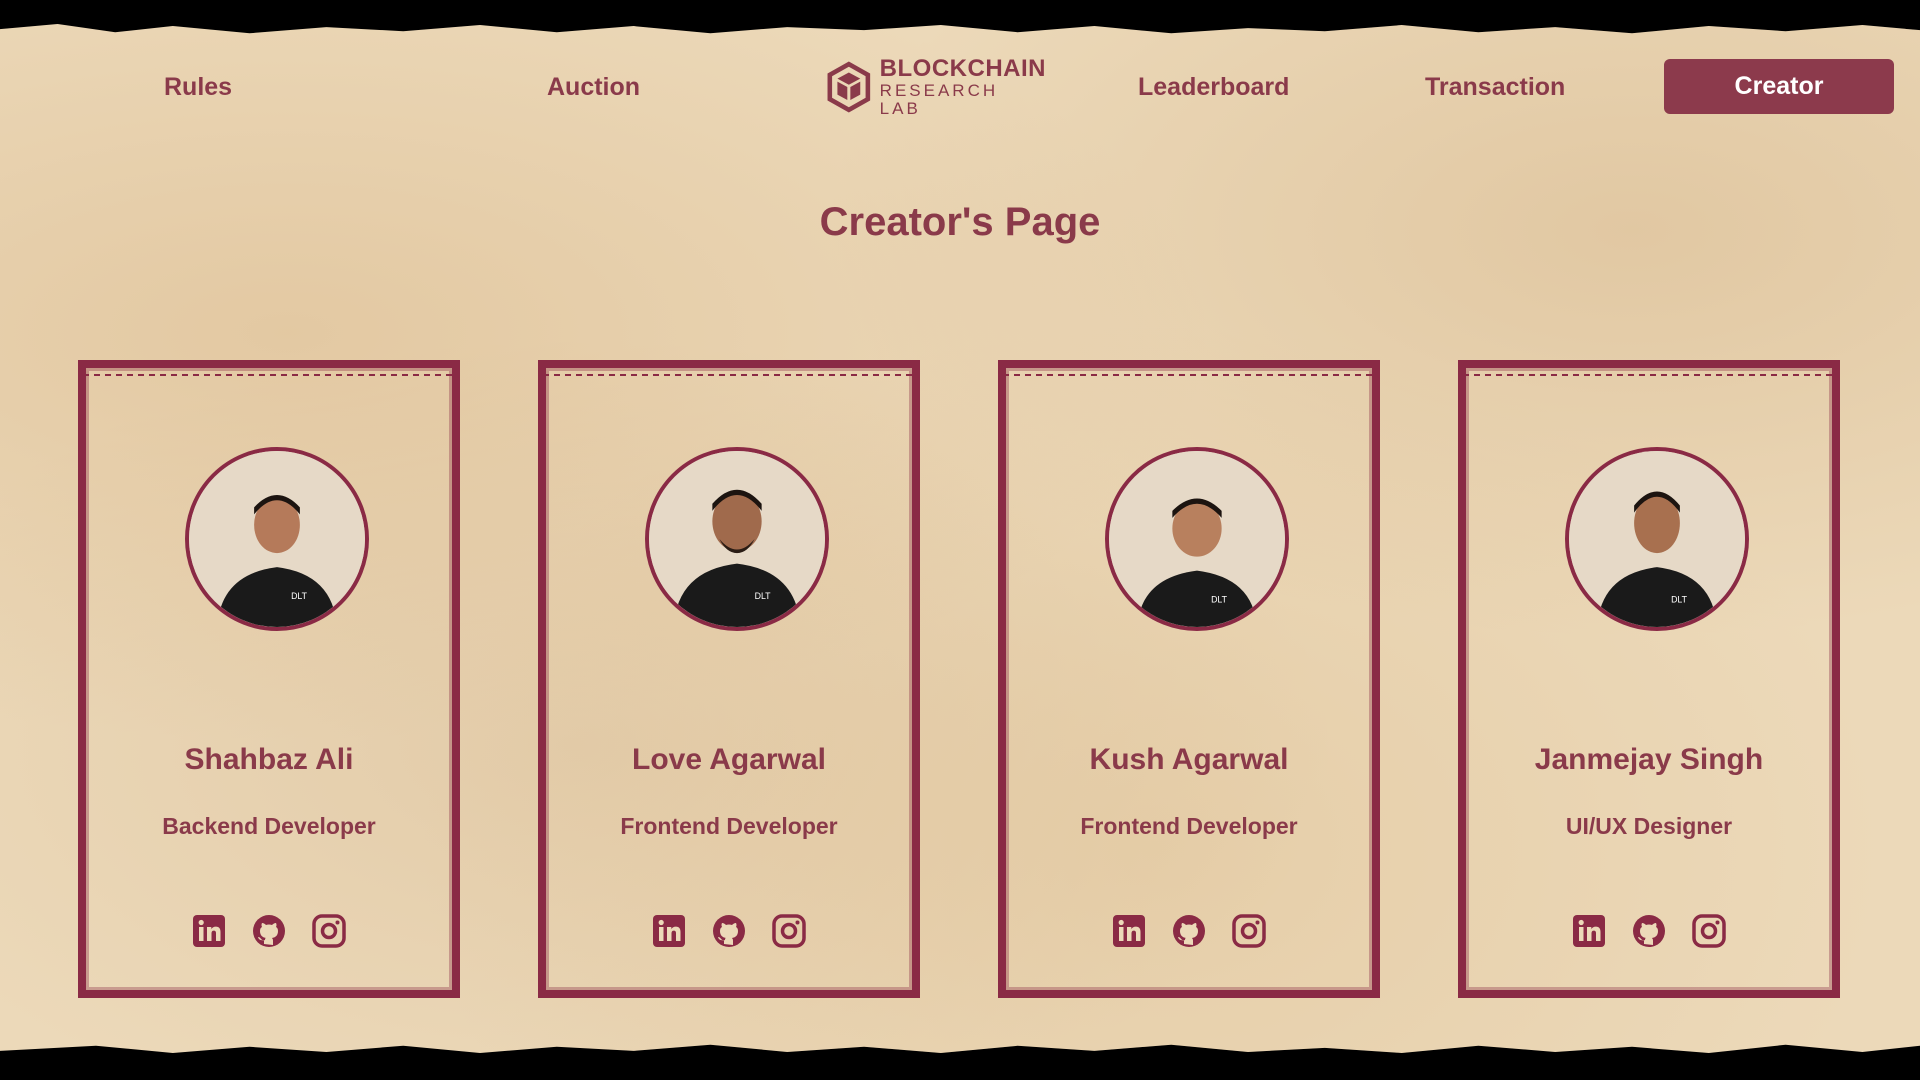 This screenshot has width=1920, height=1080. Describe the element at coordinates (1649, 826) in the screenshot. I see `creator-role: UI/UX Designer` at that location.